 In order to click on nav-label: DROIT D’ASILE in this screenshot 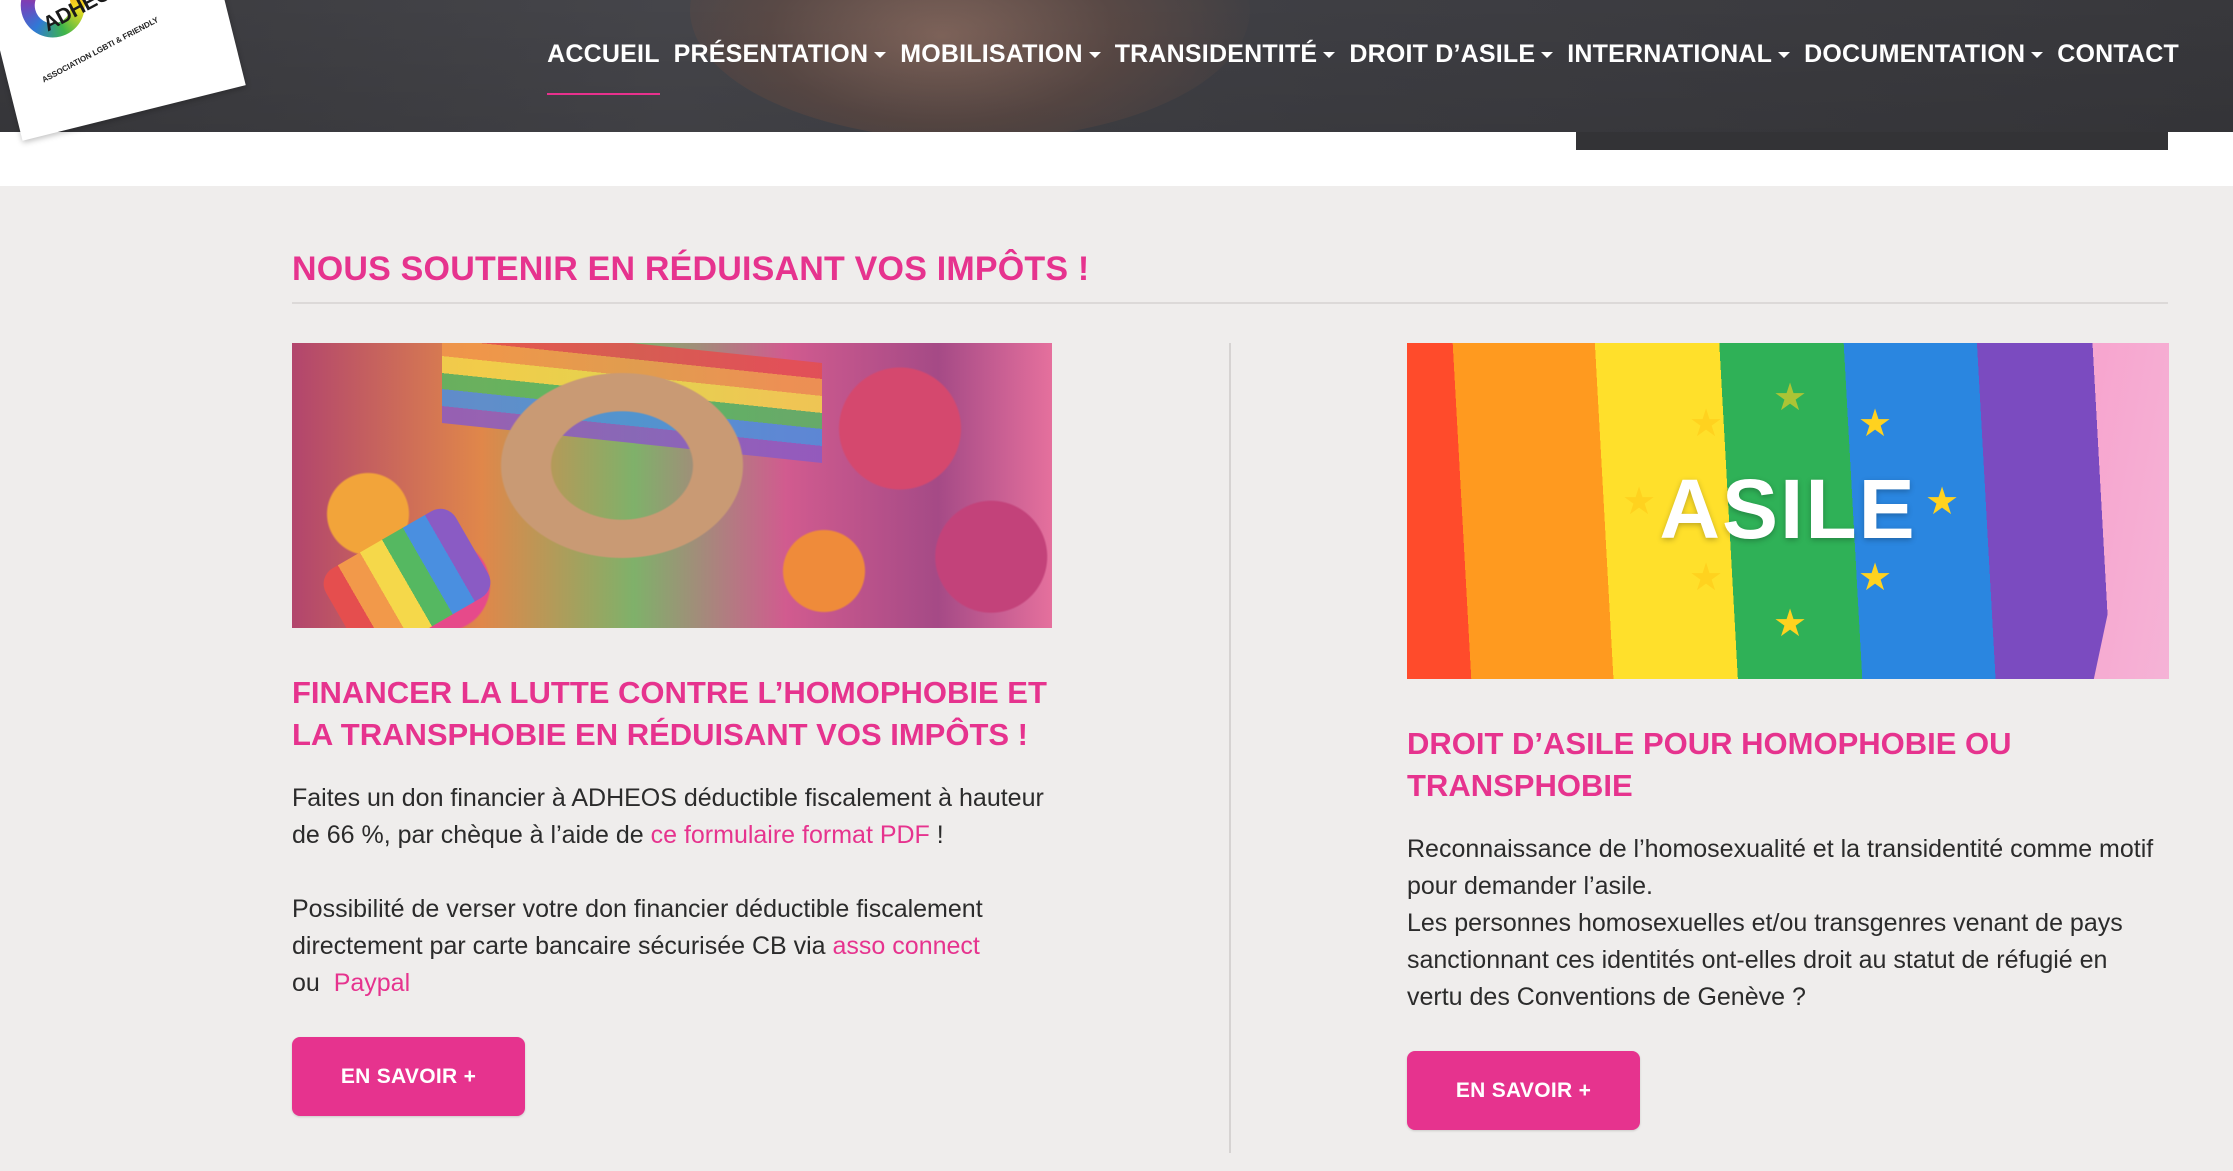, I will do `click(1442, 54)`.